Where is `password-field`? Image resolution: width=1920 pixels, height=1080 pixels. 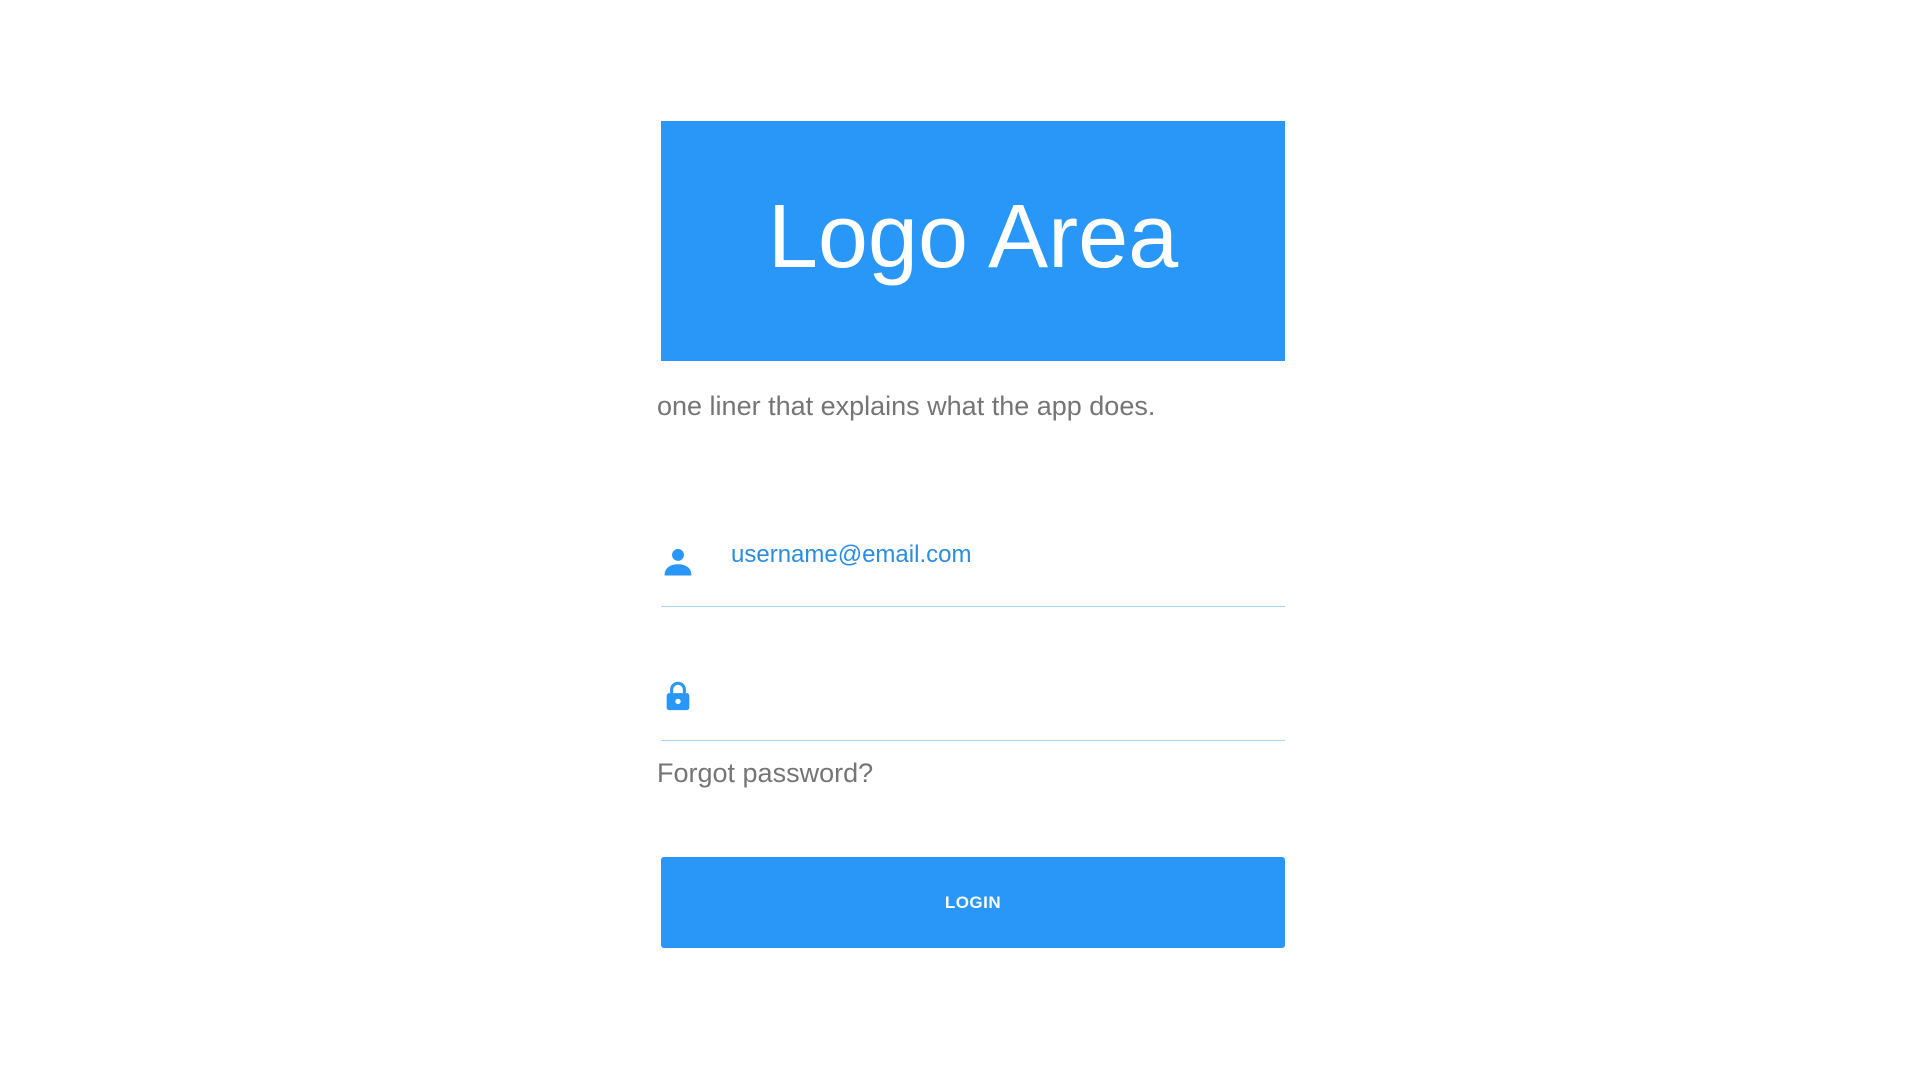 password-field is located at coordinates (973, 696).